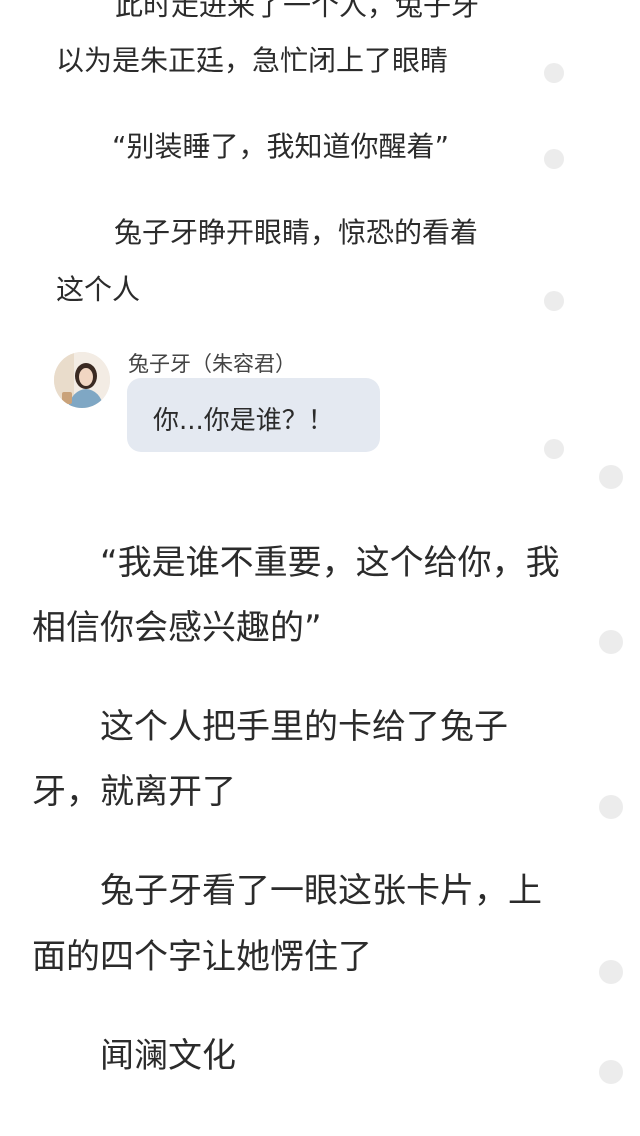 This screenshot has width=640, height=1136. I want to click on story-line: 此时走进来了一个人，兔子牙, so click(297, 11).